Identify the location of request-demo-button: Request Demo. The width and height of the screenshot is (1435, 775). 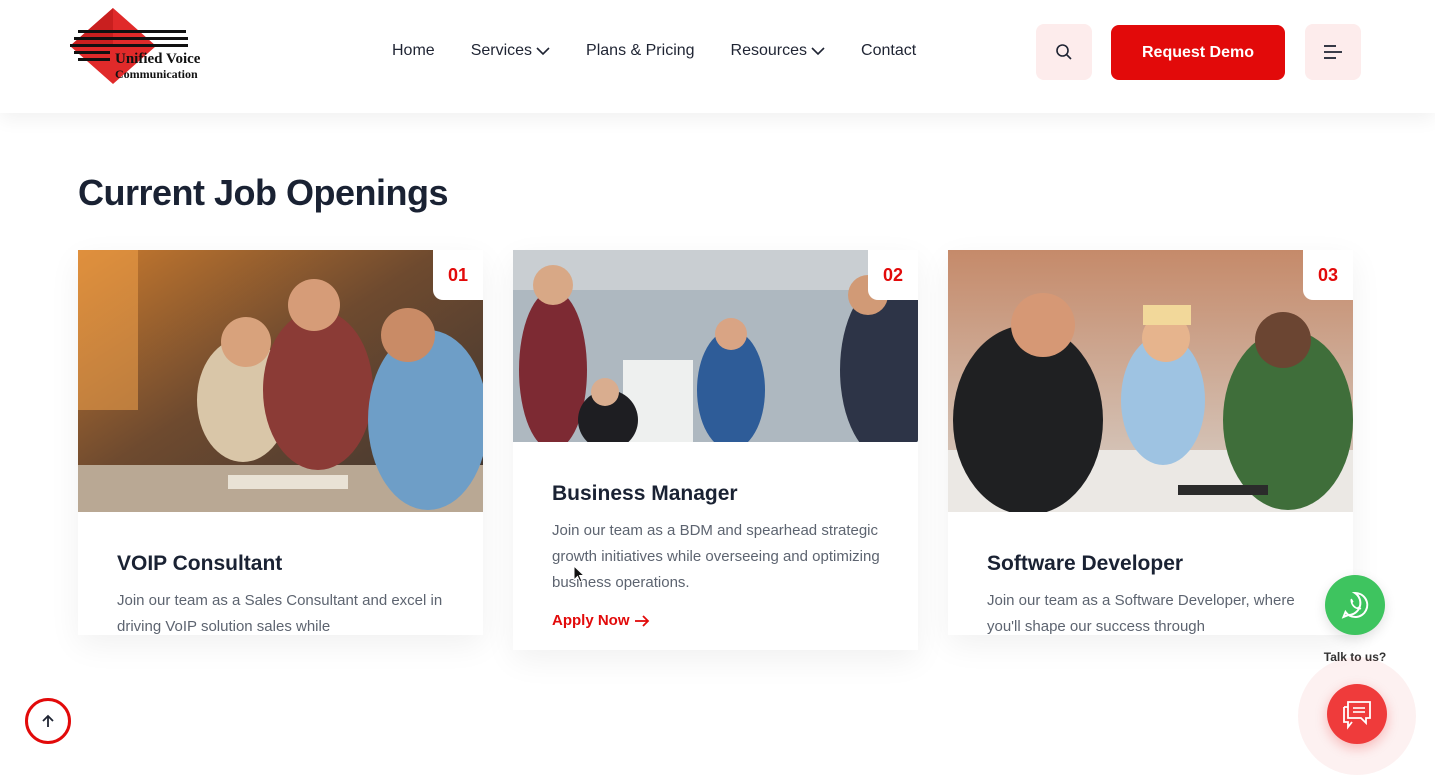
(1198, 52).